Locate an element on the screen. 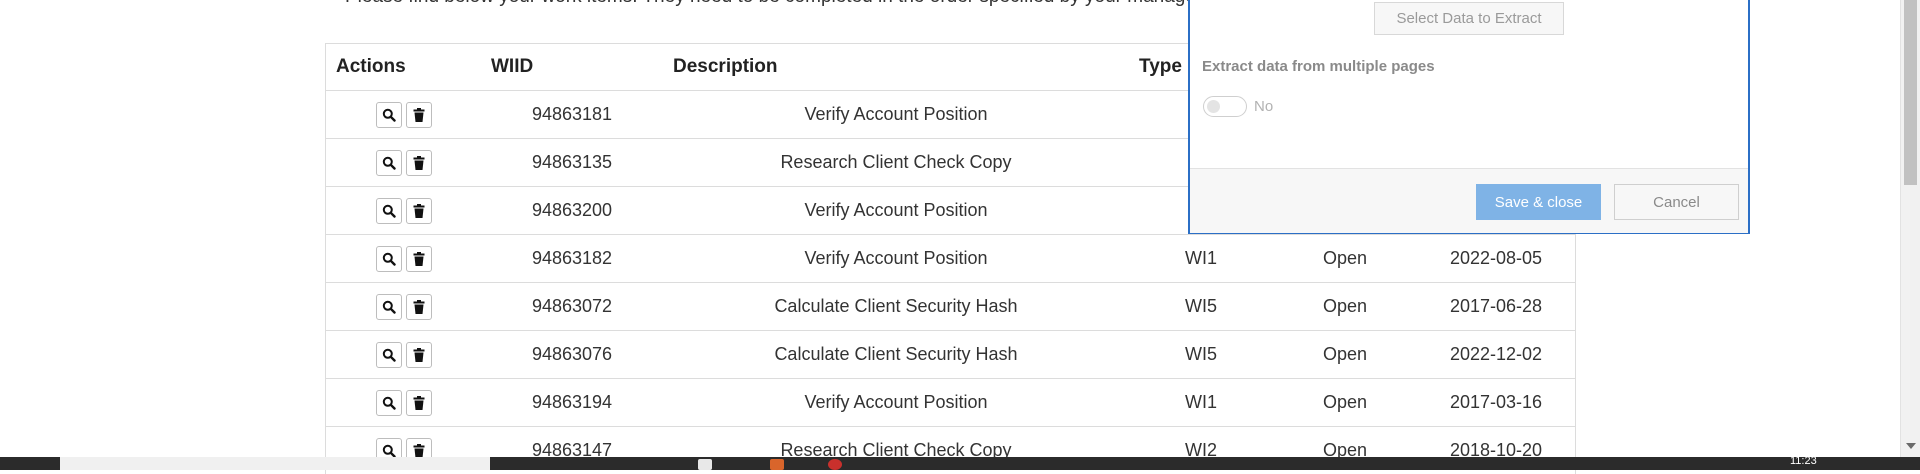 The height and width of the screenshot is (474, 1920). header-actions: Actions is located at coordinates (403, 67).